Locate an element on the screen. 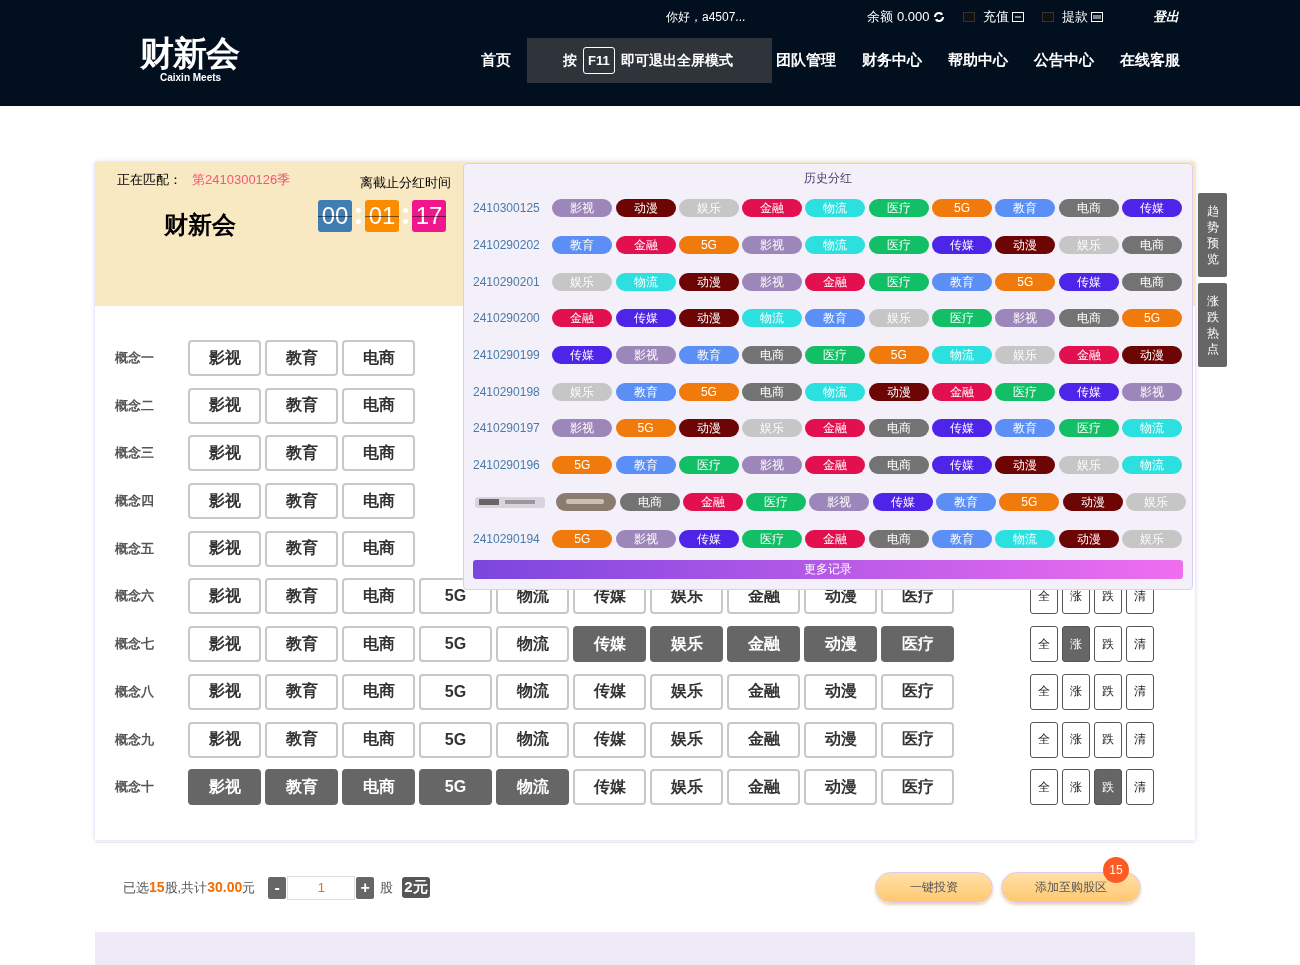 The height and width of the screenshot is (965, 1300). side-tab: 涨跌热点 is located at coordinates (1212, 325).